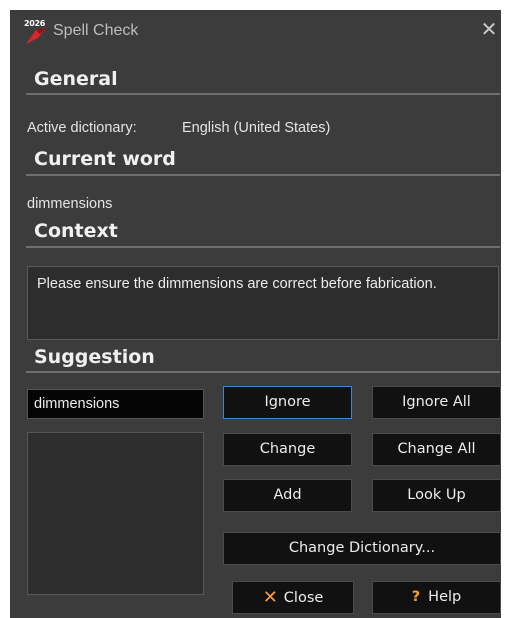  I want to click on close-icon: ✕, so click(489, 30).